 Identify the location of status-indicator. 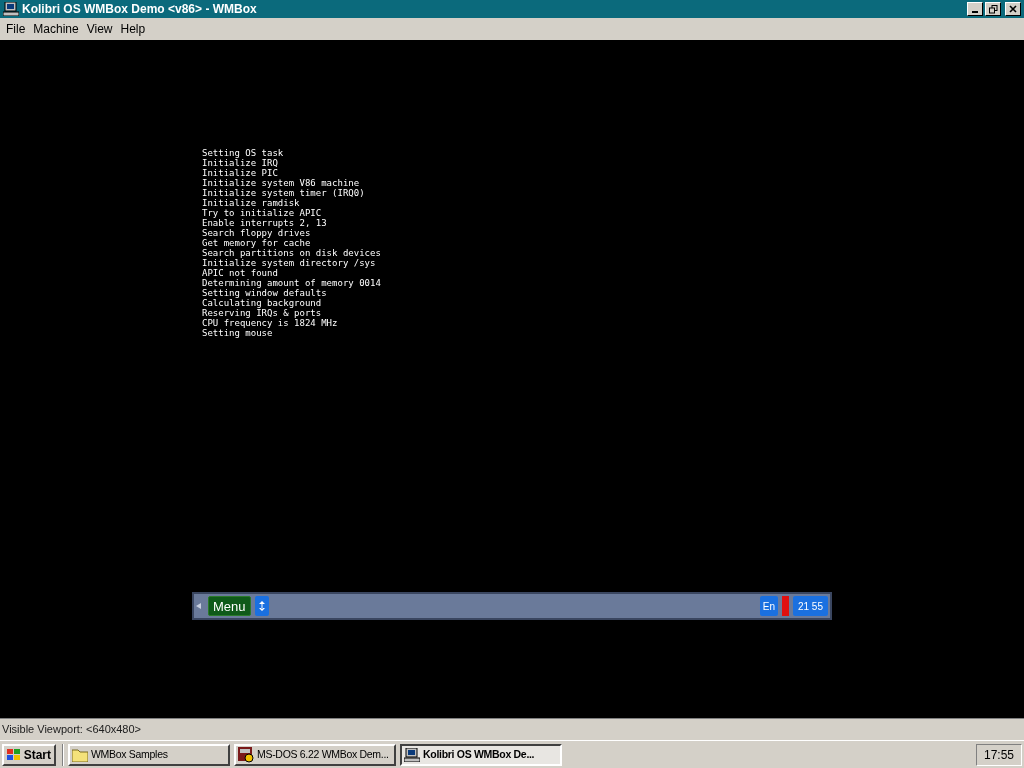
(785, 606).